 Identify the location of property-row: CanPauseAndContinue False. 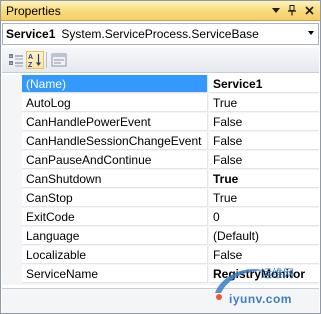
(160, 160).